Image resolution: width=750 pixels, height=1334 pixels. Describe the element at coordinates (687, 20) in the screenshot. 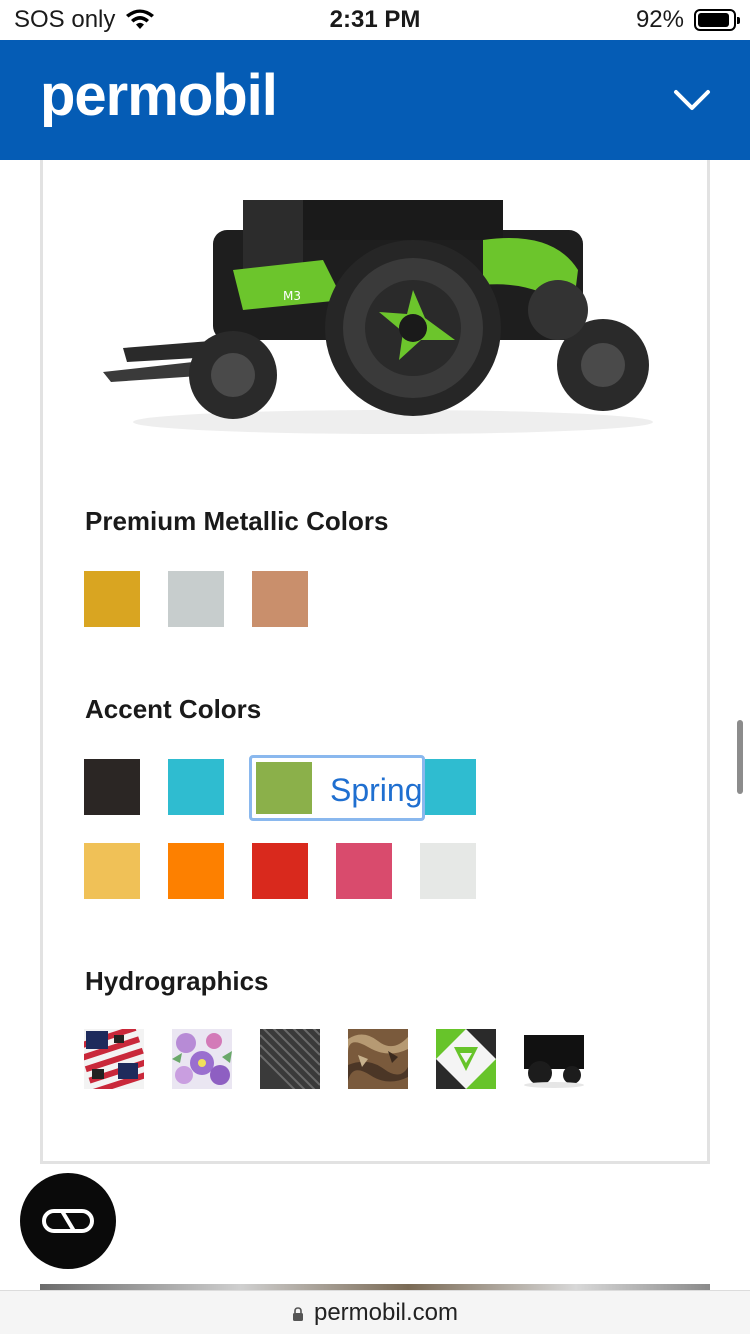

I see `status-right: 92%` at that location.